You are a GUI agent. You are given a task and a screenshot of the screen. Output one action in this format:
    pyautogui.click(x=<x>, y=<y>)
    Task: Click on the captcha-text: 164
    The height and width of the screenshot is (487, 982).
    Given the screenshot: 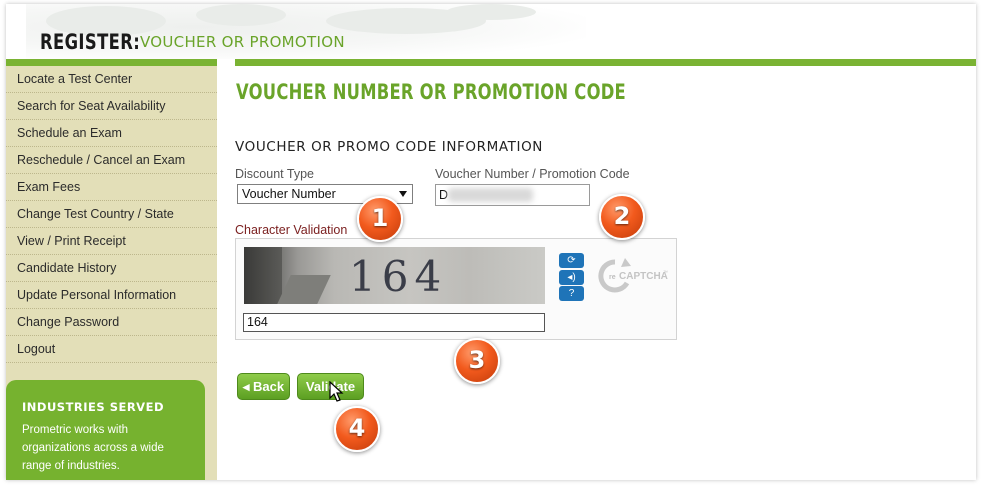 What is the action you would take?
    pyautogui.click(x=398, y=276)
    